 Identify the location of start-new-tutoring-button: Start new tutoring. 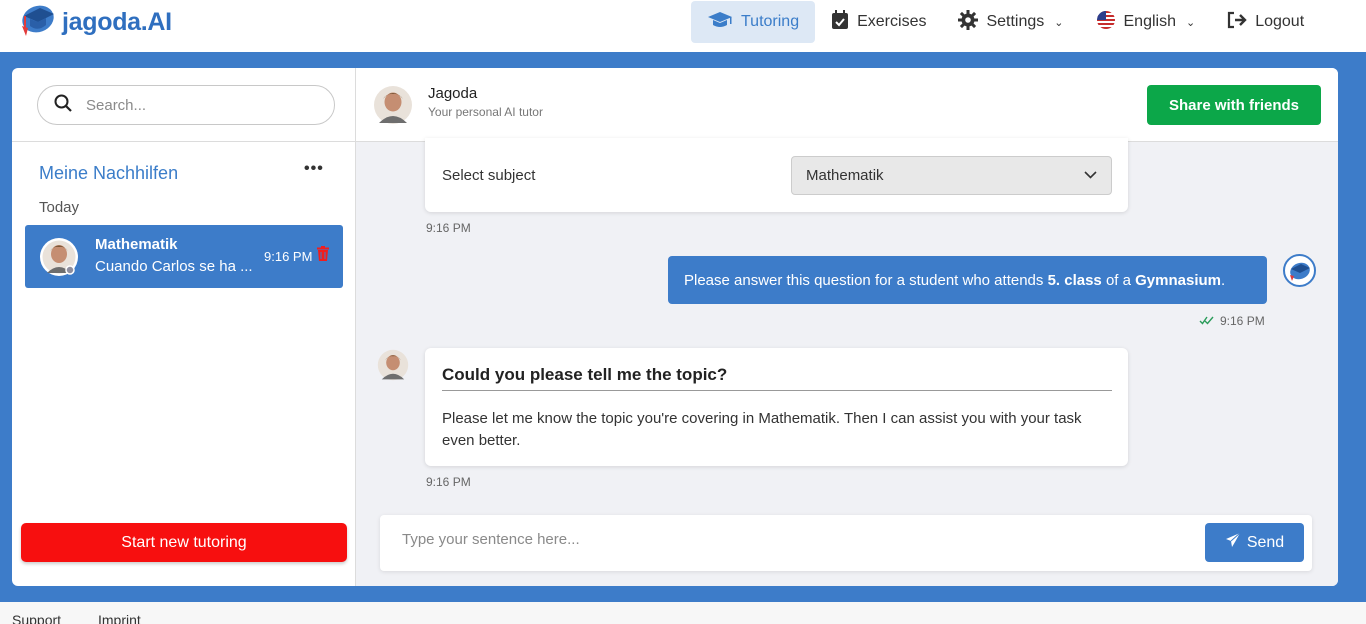
(184, 542).